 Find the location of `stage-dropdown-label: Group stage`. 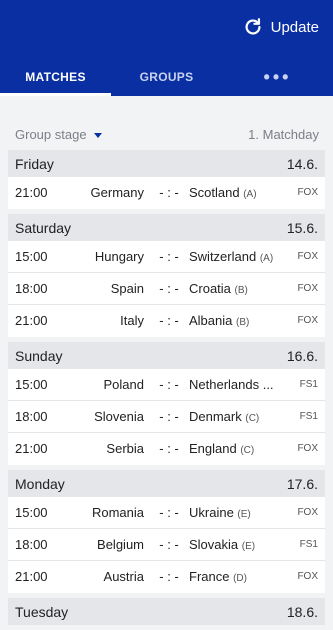

stage-dropdown-label: Group stage is located at coordinates (51, 134).